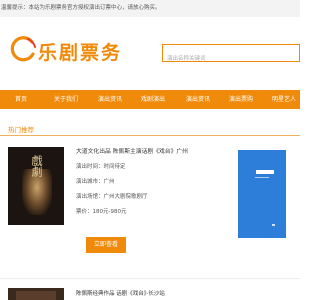  What do you see at coordinates (66, 99) in the screenshot?
I see `nav-about: 关于我们` at bounding box center [66, 99].